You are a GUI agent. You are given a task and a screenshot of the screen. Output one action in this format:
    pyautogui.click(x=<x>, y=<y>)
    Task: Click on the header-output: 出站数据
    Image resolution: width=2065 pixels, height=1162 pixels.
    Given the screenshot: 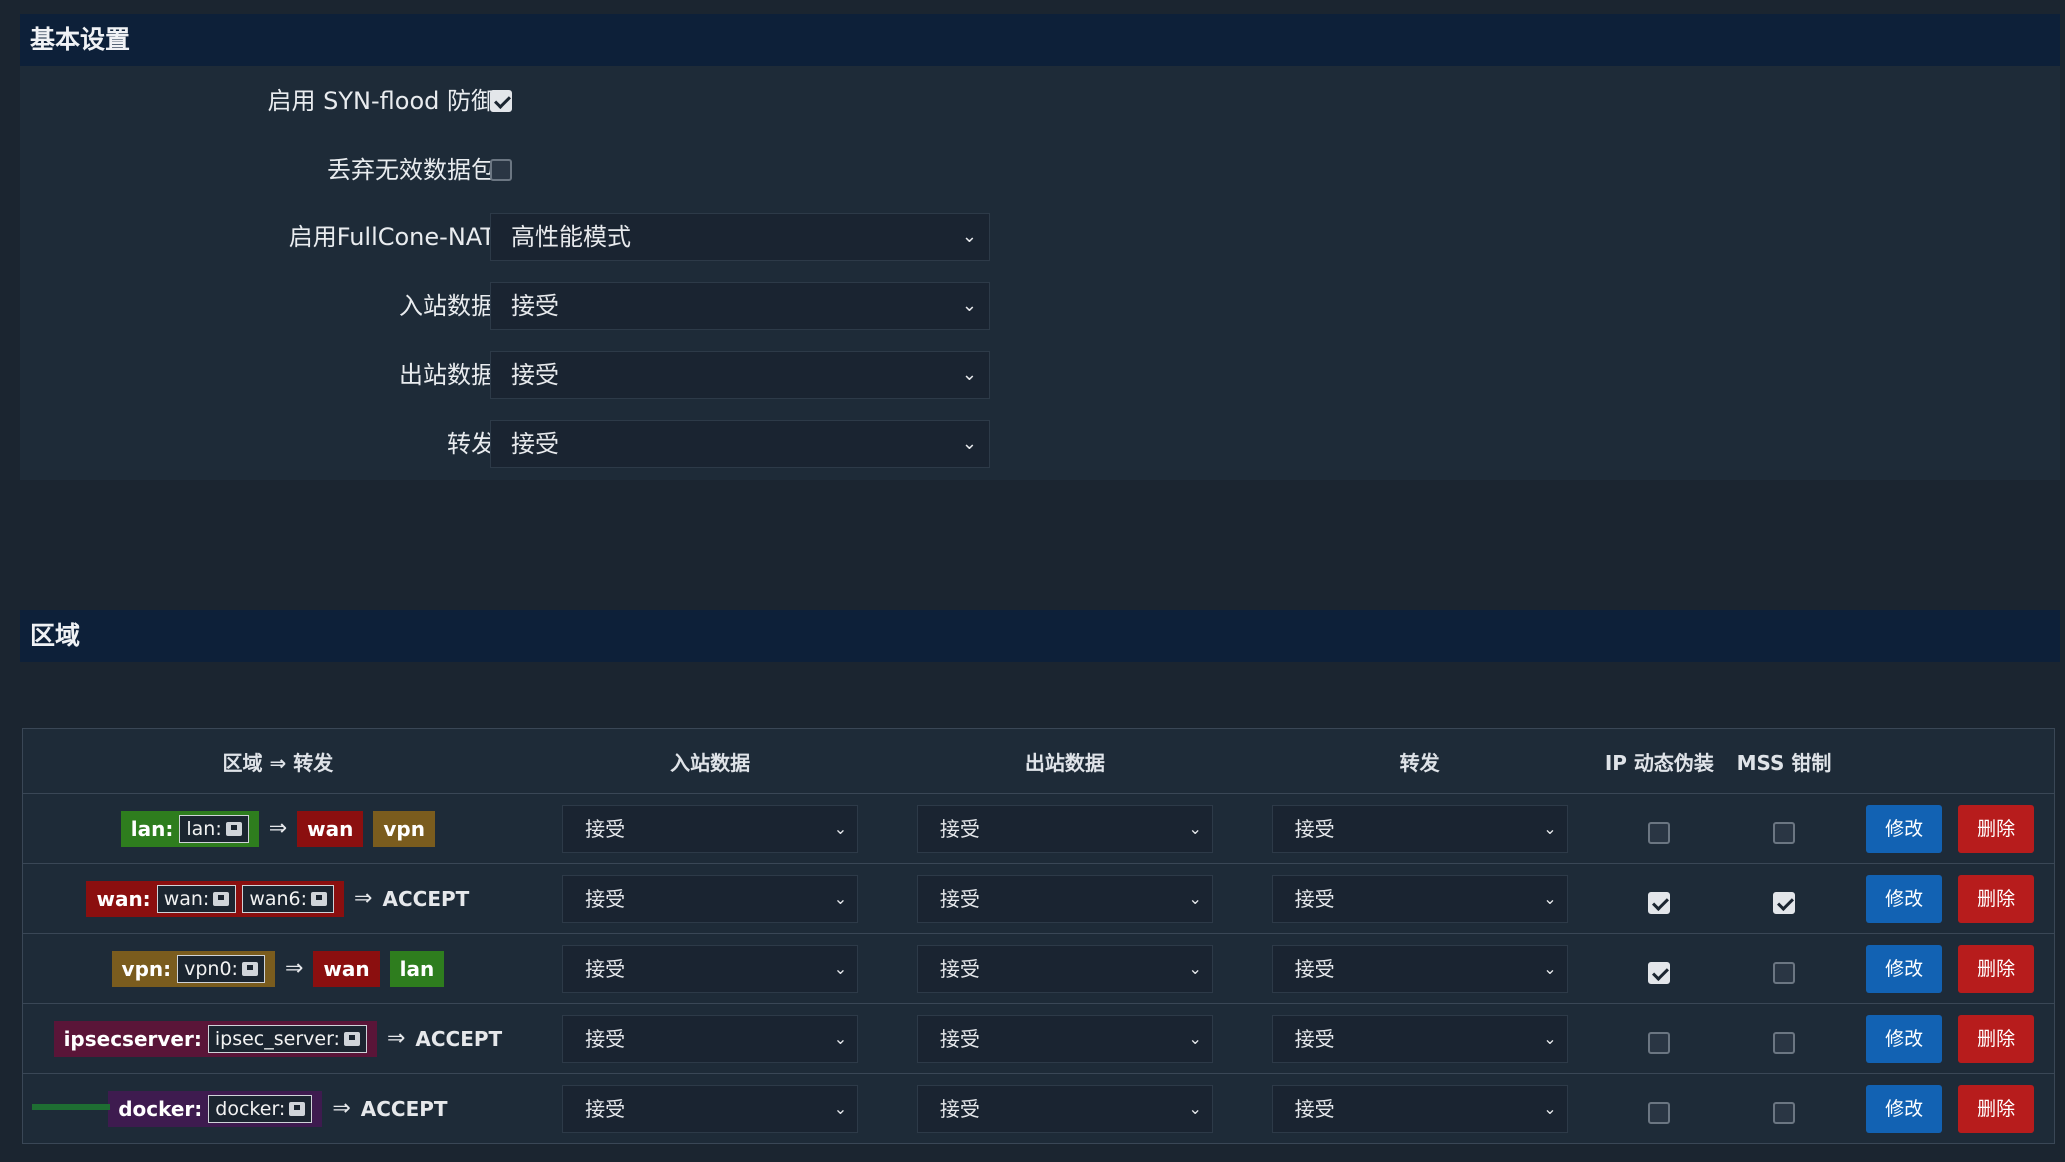 What is the action you would take?
    pyautogui.click(x=1065, y=761)
    